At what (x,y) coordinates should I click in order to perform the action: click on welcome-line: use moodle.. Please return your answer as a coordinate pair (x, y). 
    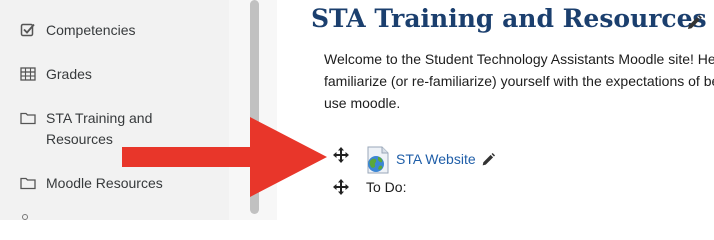
    Looking at the image, I should click on (362, 103).